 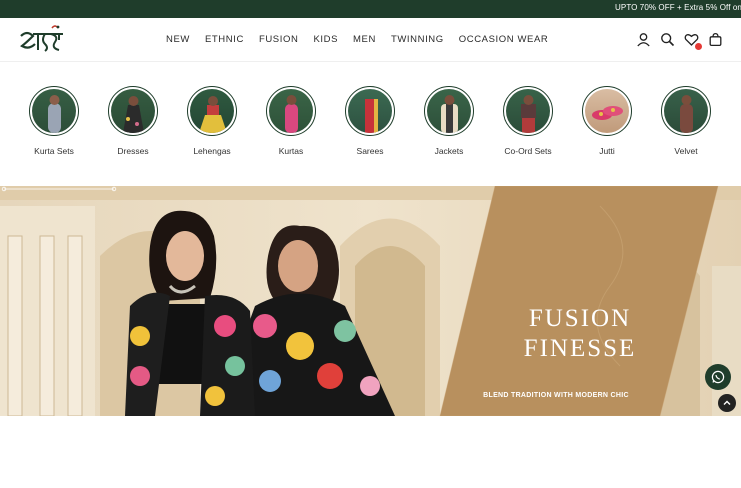 What do you see at coordinates (580, 348) in the screenshot?
I see `hero-title-line2: FINESSE` at bounding box center [580, 348].